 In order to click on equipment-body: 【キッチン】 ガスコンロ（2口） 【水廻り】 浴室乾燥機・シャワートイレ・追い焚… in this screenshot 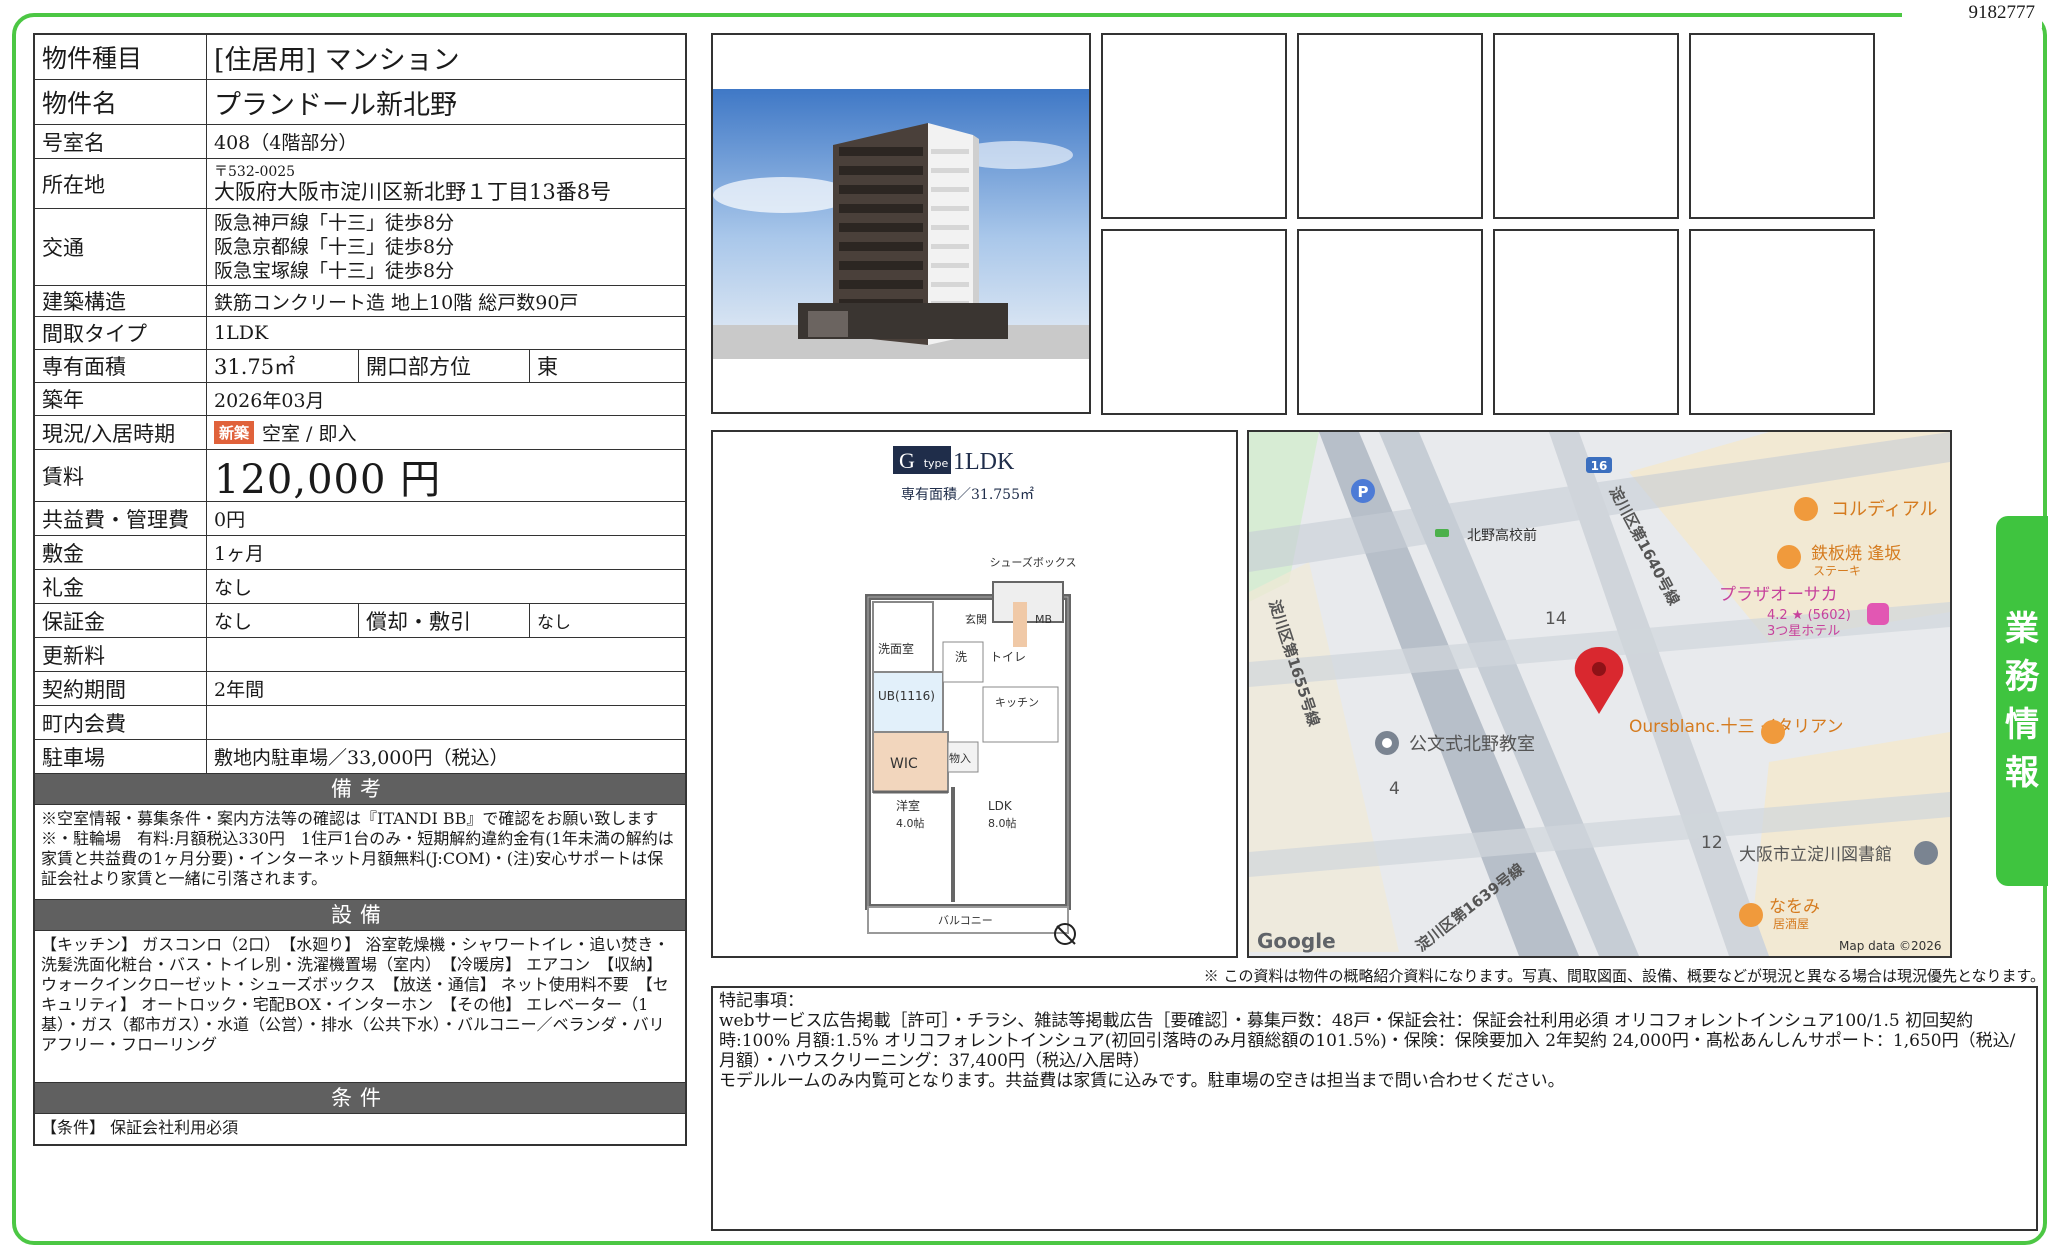, I will do `click(360, 1007)`.